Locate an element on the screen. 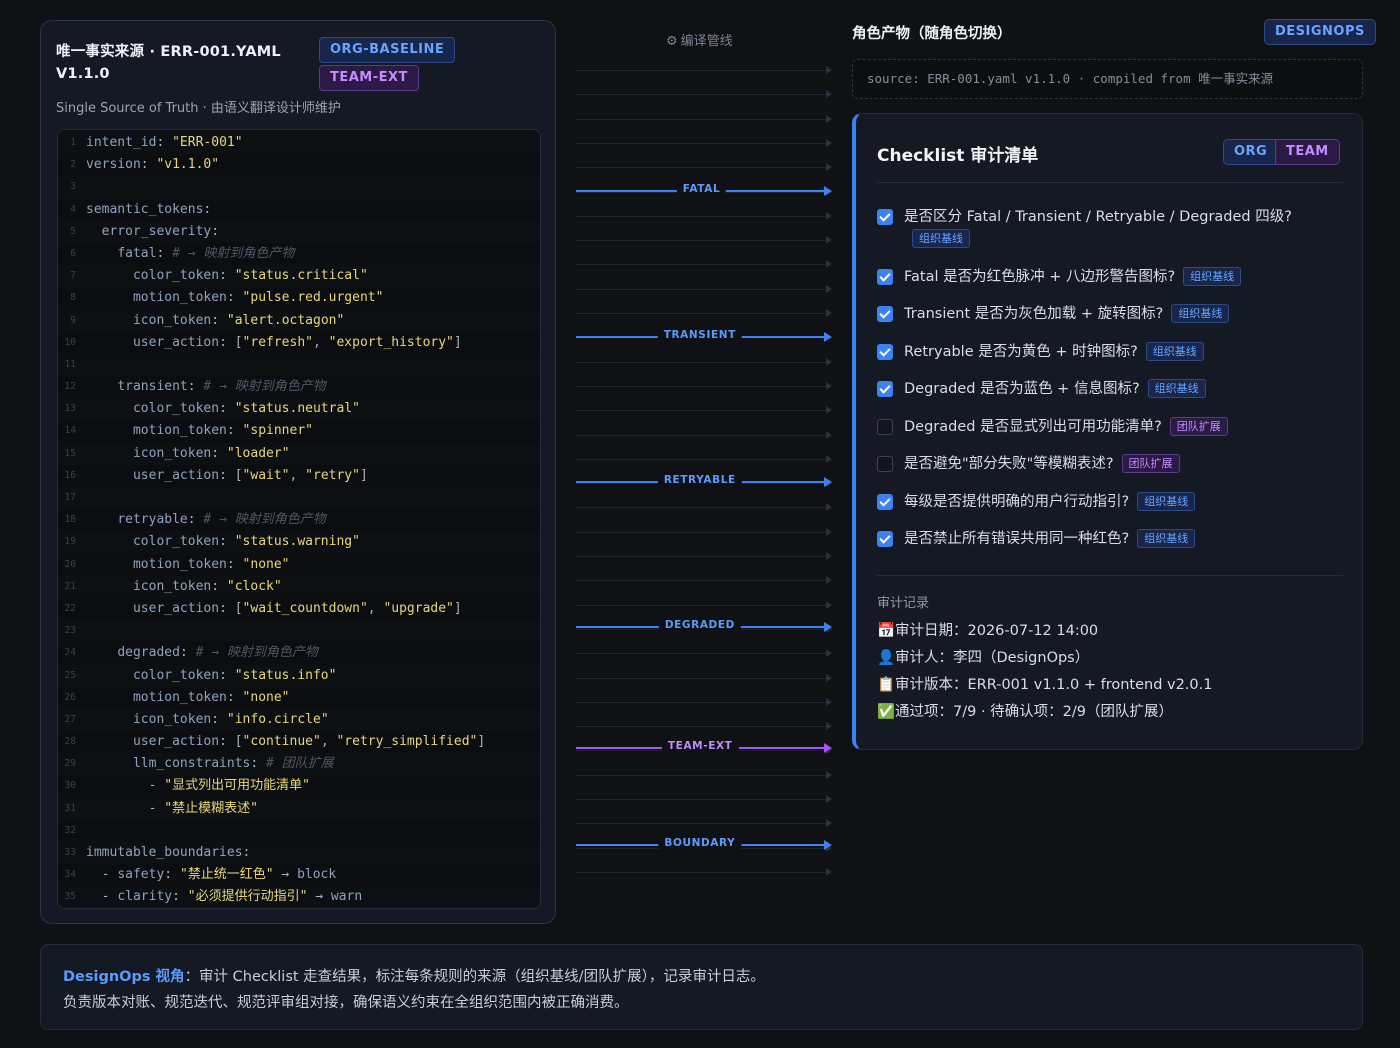 The image size is (1400, 1048). code-token: "export_history" is located at coordinates (391, 342).